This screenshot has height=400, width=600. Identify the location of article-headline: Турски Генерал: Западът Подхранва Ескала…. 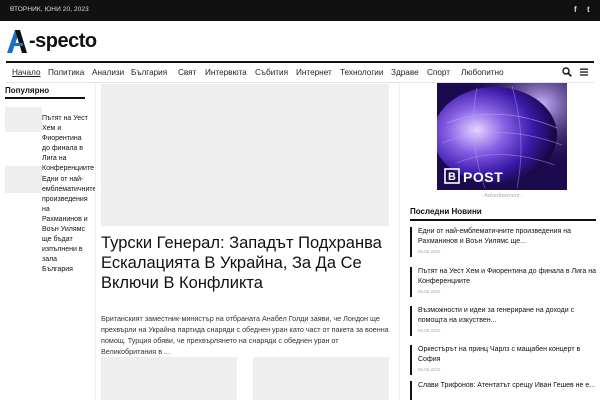
(247, 263).